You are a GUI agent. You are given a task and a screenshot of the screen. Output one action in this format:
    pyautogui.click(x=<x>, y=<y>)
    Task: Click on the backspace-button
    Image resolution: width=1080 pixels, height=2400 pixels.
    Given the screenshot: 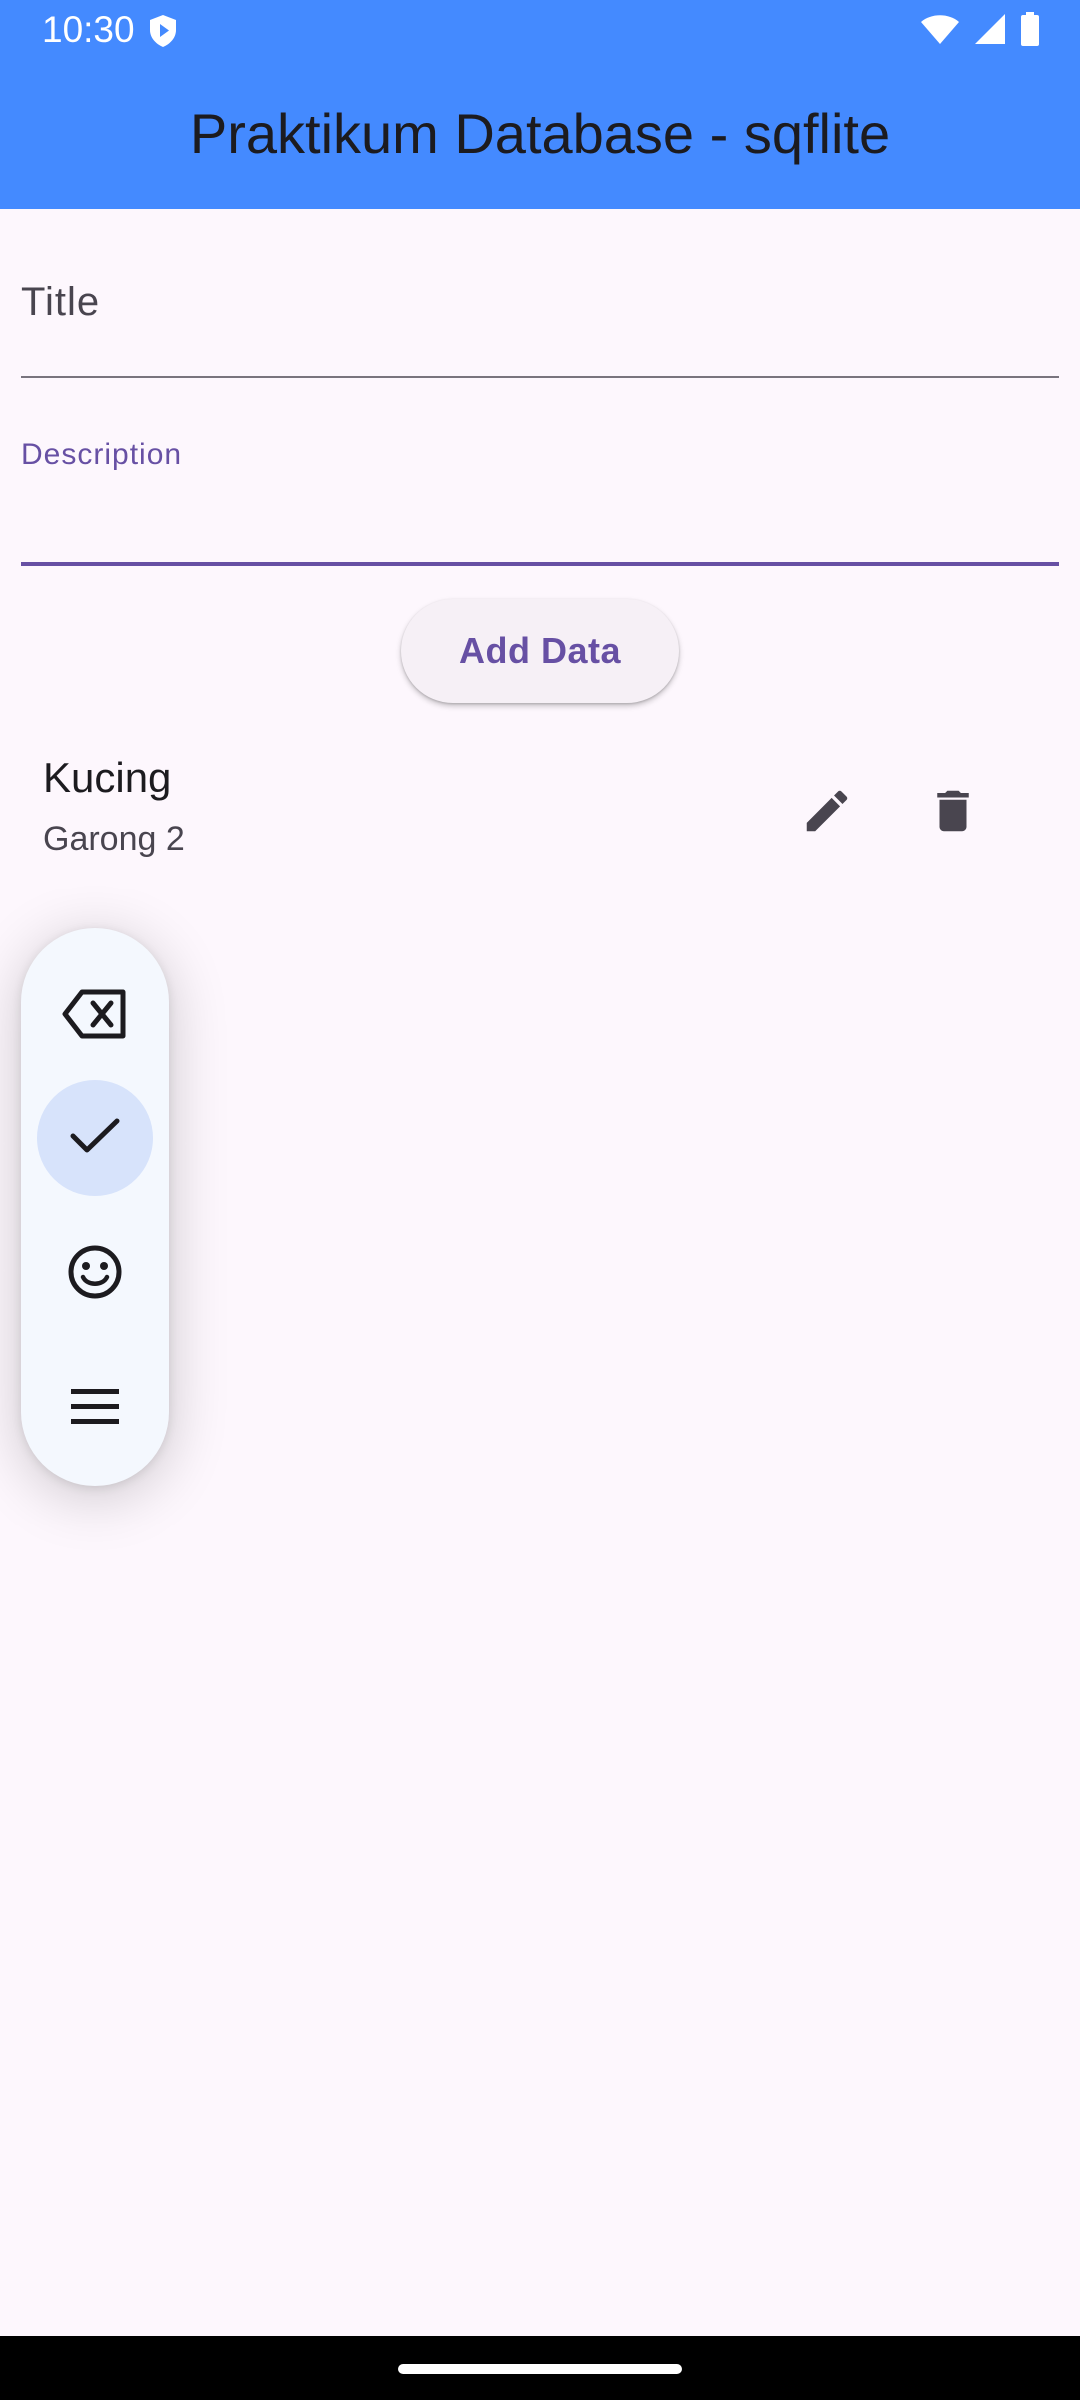 What is the action you would take?
    pyautogui.click(x=95, y=1016)
    